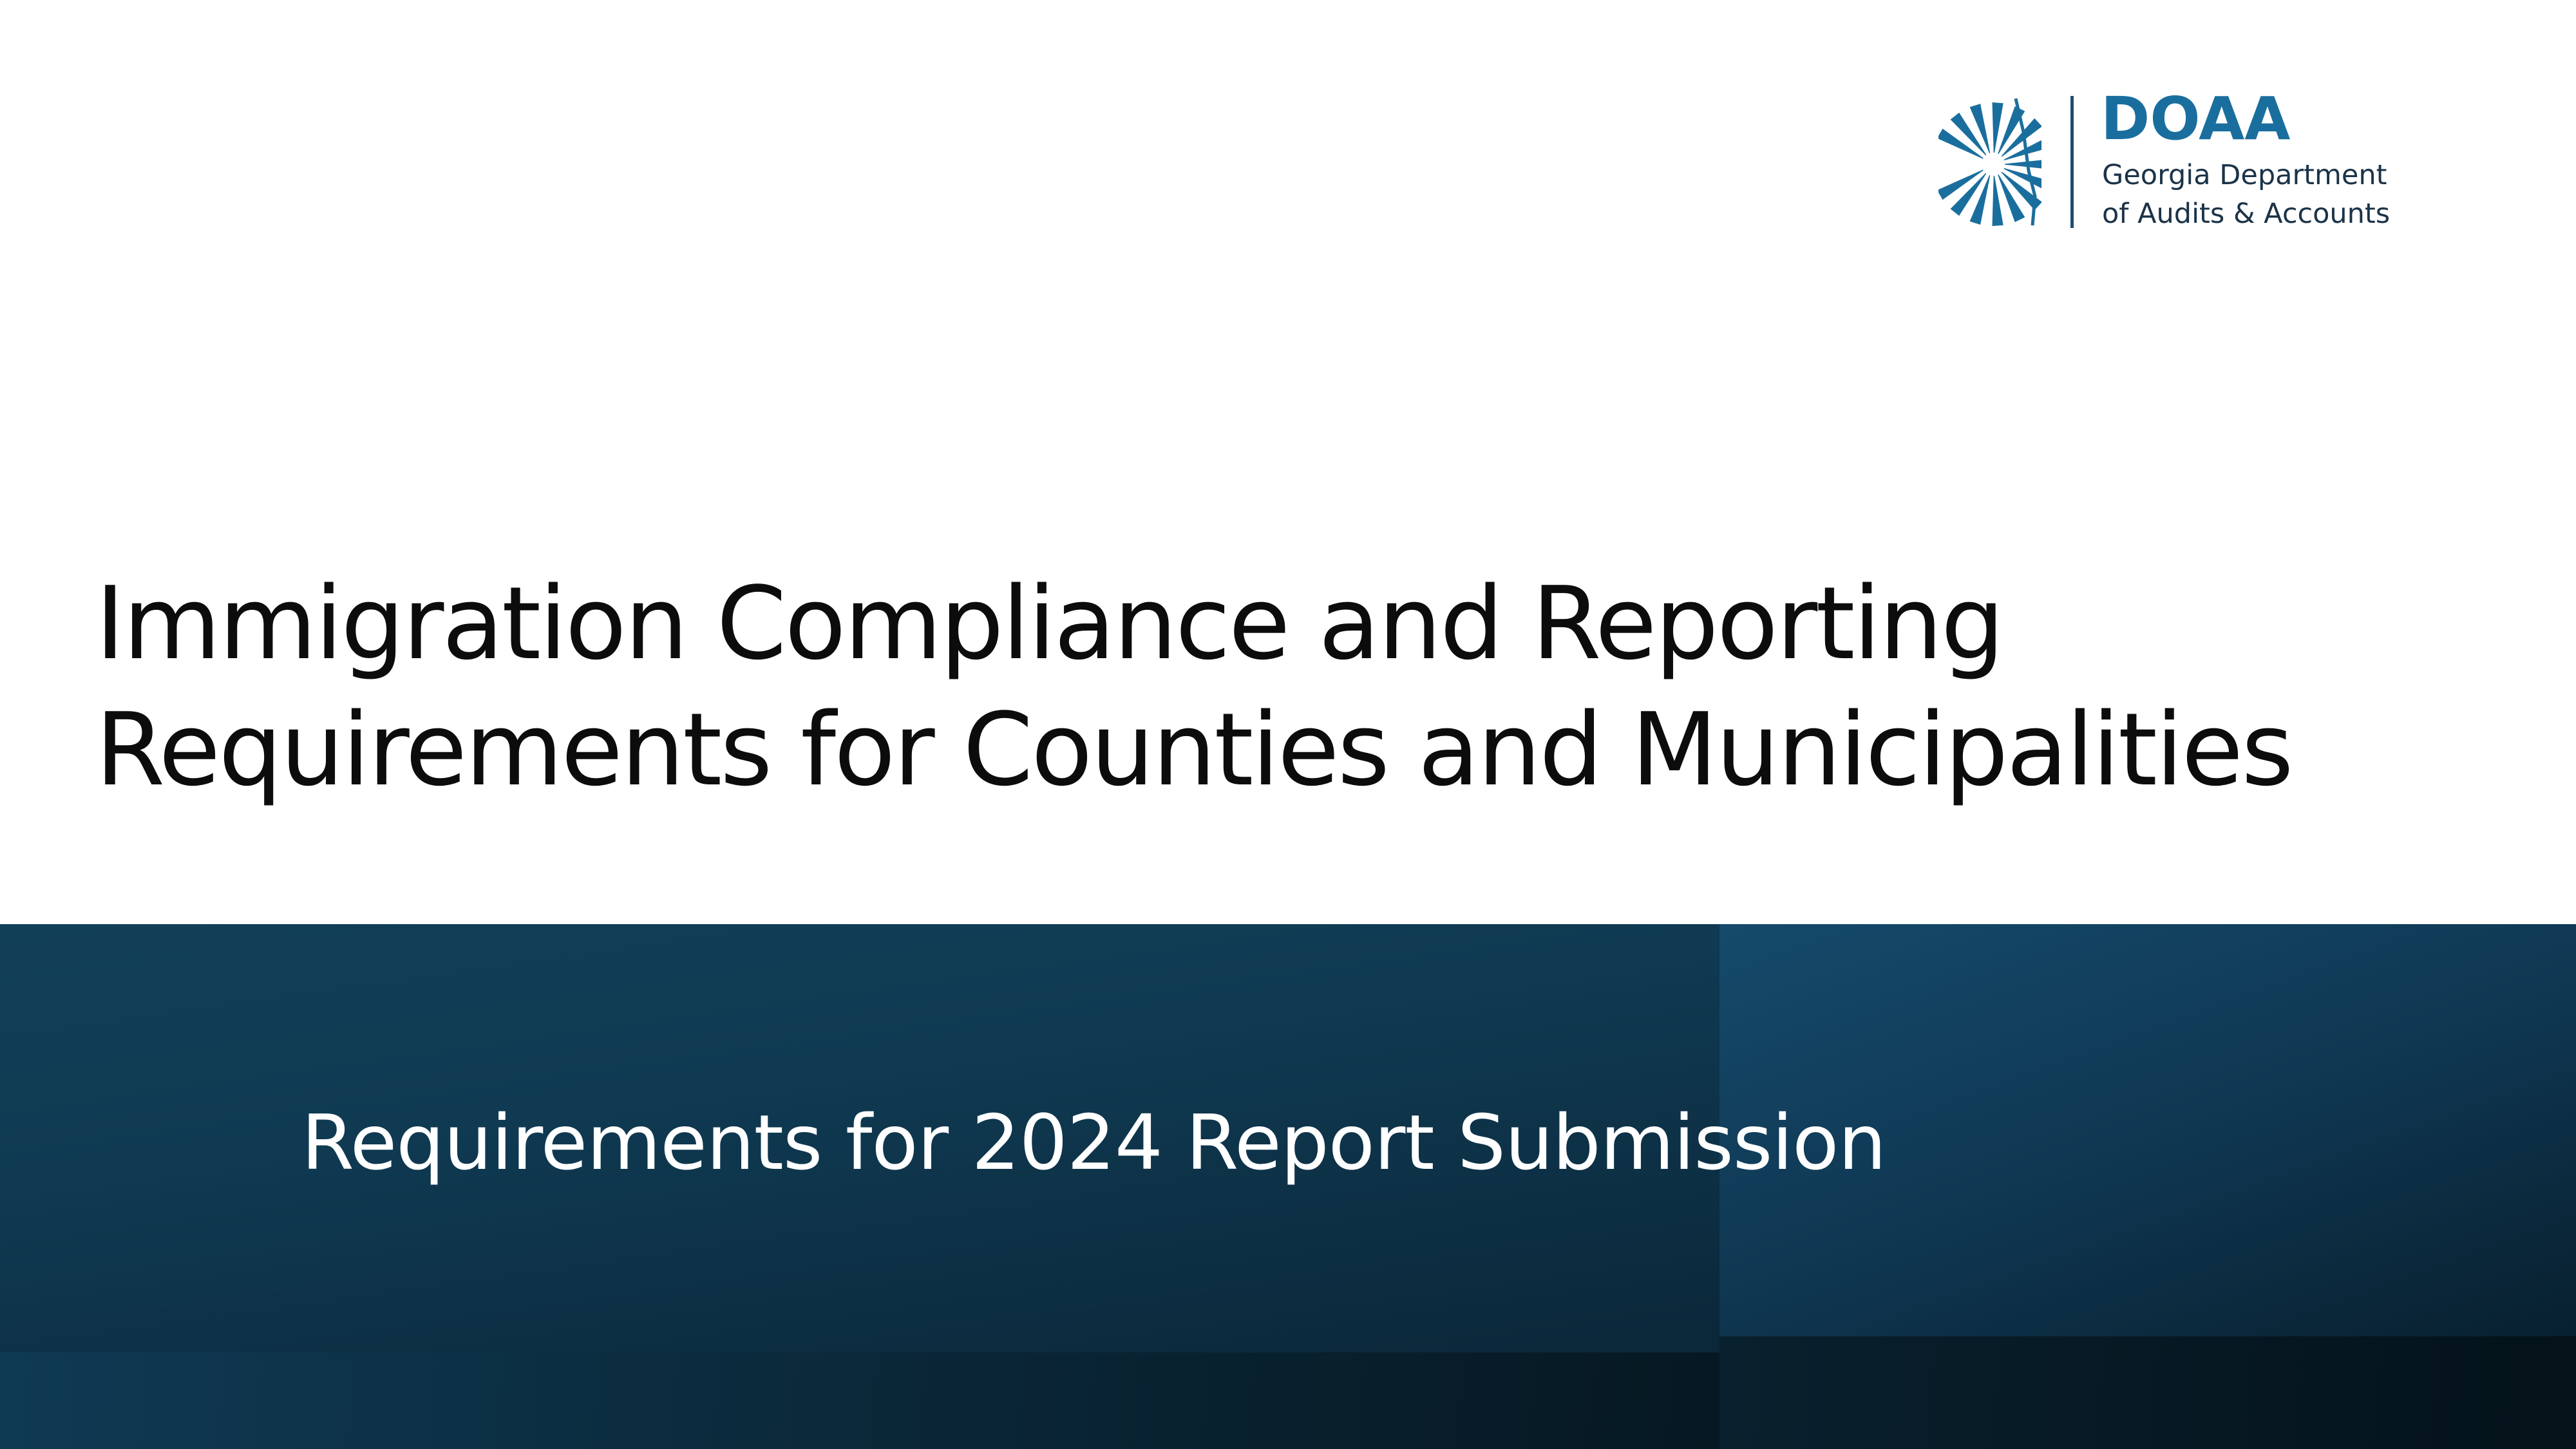 The height and width of the screenshot is (1449, 2576). What do you see at coordinates (2072, 162) in the screenshot?
I see `logo-divider` at bounding box center [2072, 162].